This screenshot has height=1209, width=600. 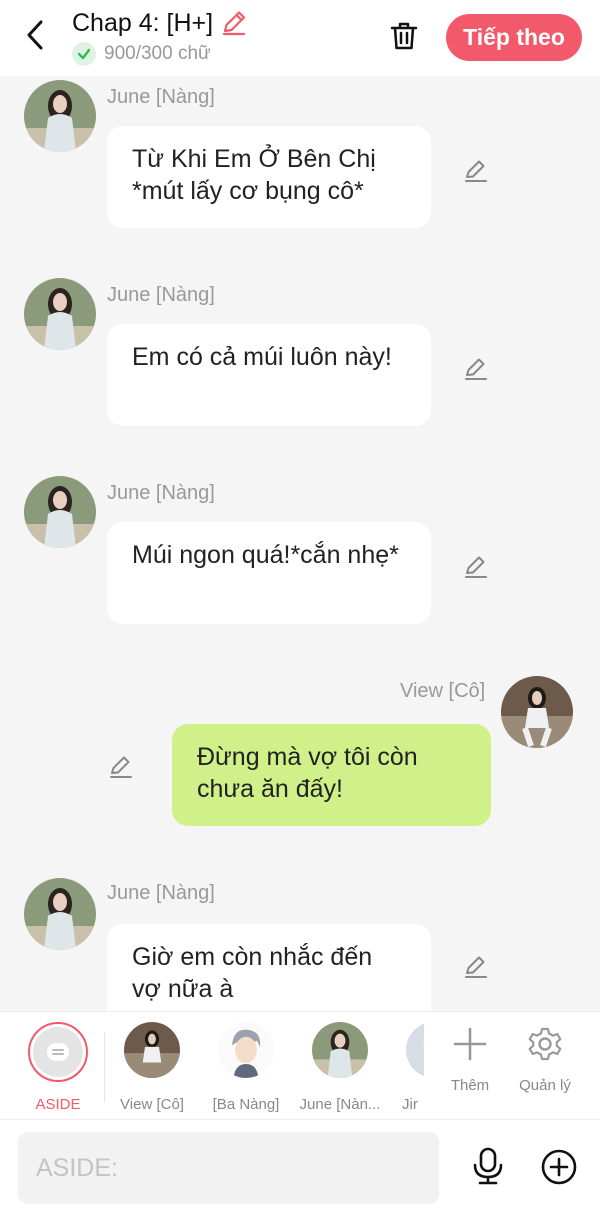 I want to click on title-row: Chap 4: [H+], so click(x=160, y=23).